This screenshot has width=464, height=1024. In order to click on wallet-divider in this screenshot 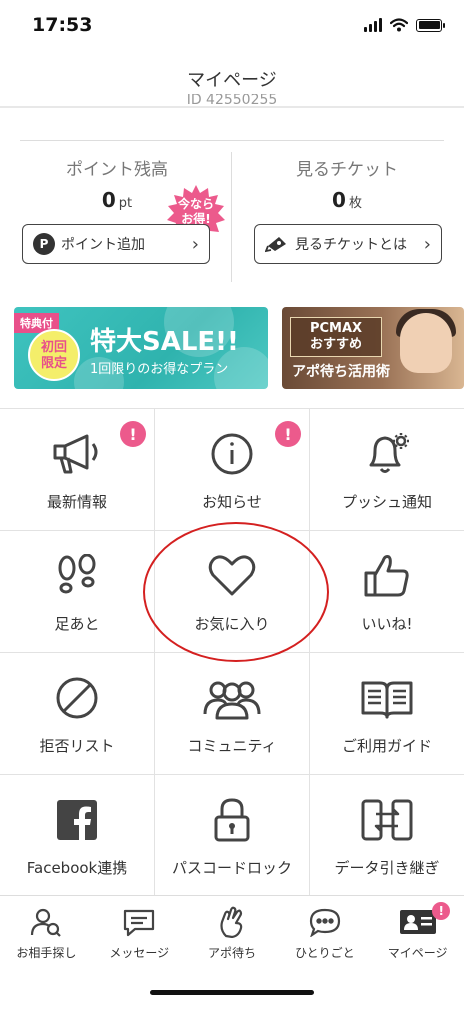, I will do `click(232, 140)`.